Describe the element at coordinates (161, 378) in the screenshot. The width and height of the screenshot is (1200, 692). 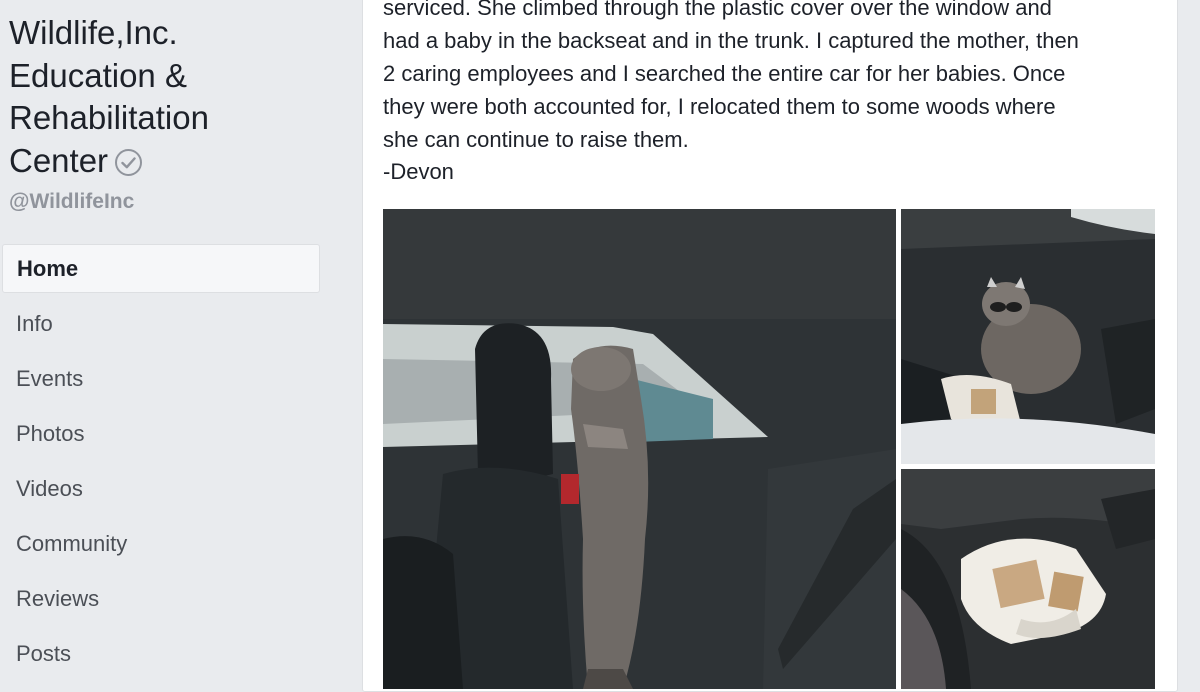
I see `nav-item-events: Events` at that location.